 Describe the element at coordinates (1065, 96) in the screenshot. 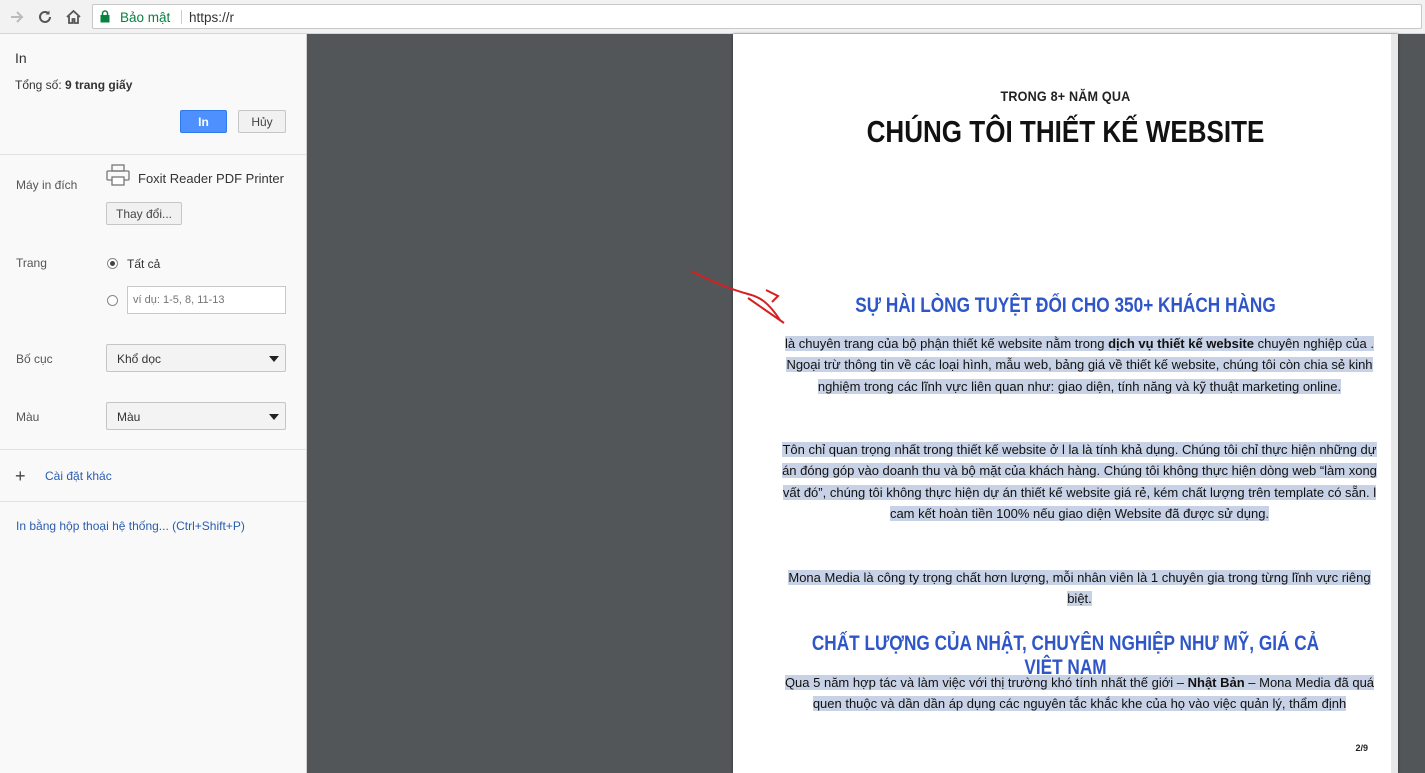

I see `page-subtitle: TRONG 8+ NĂM QUA` at that location.